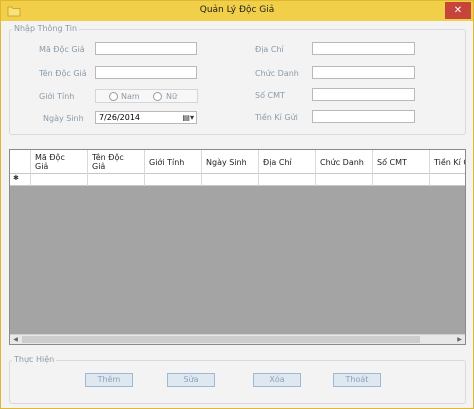 Image resolution: width=474 pixels, height=409 pixels. I want to click on tien-ki-gui-label: Tiền Kí Gửi, so click(276, 117).